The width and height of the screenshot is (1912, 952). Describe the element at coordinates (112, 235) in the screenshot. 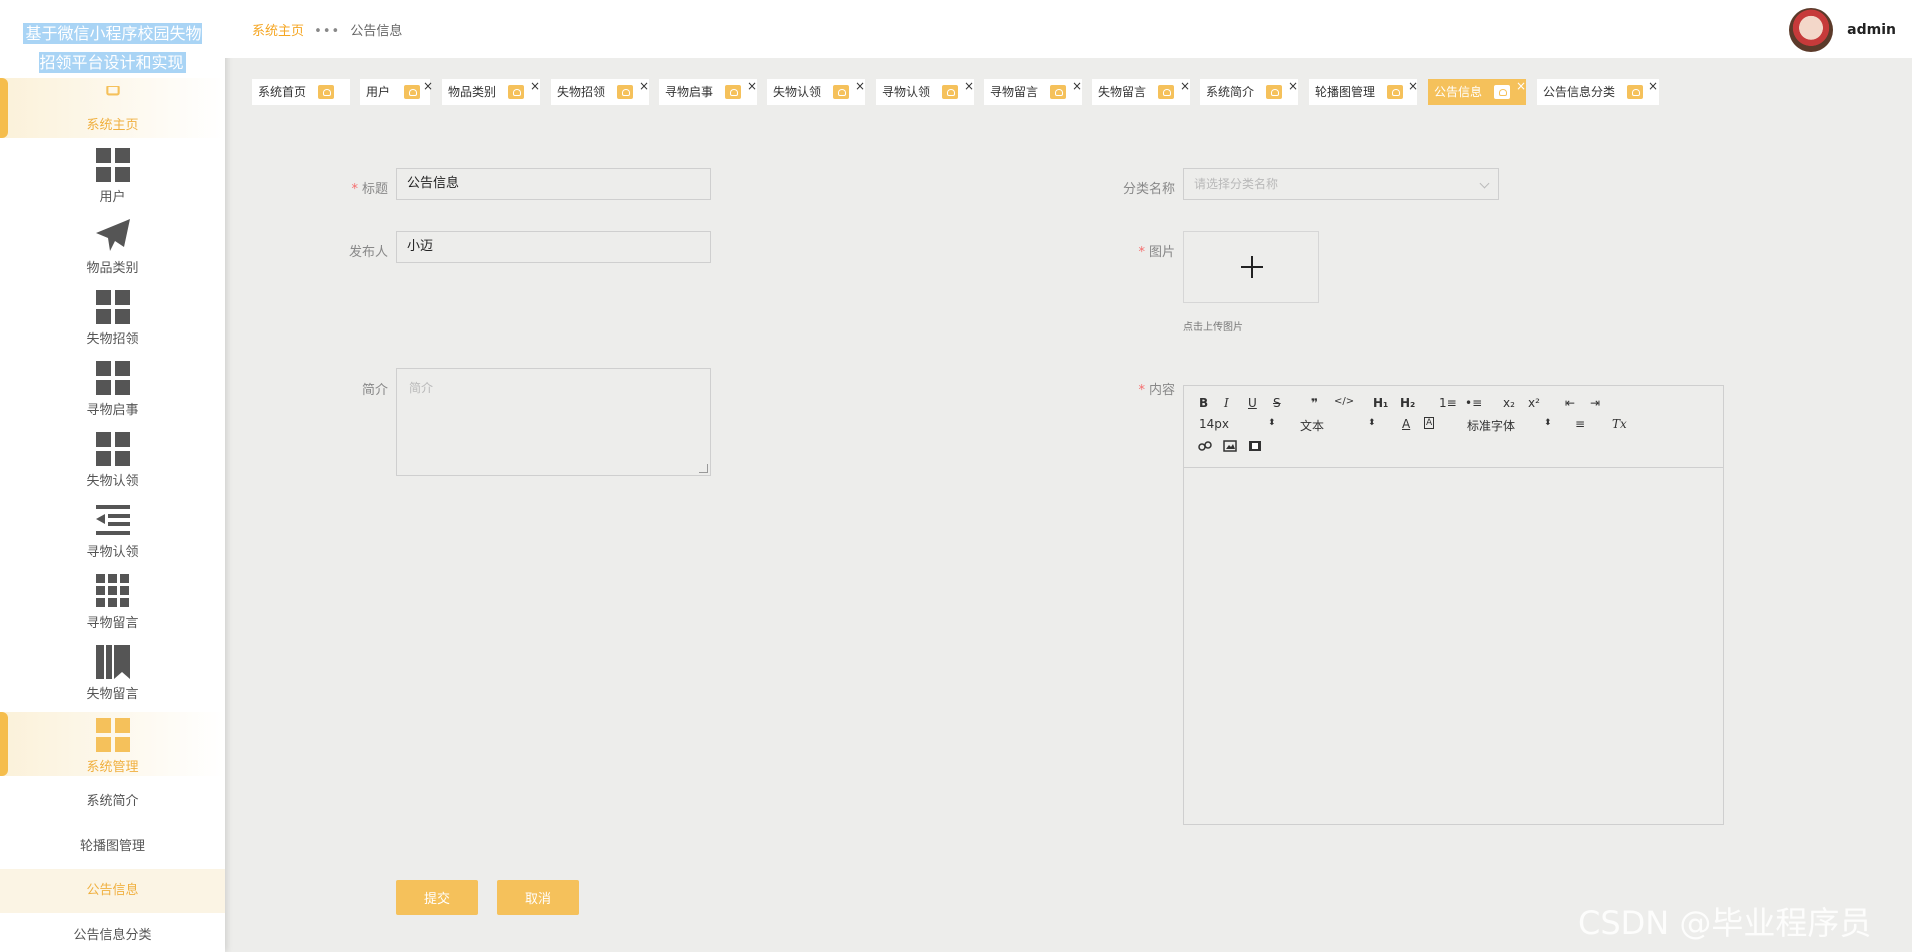

I see `paper-plane-icon` at that location.